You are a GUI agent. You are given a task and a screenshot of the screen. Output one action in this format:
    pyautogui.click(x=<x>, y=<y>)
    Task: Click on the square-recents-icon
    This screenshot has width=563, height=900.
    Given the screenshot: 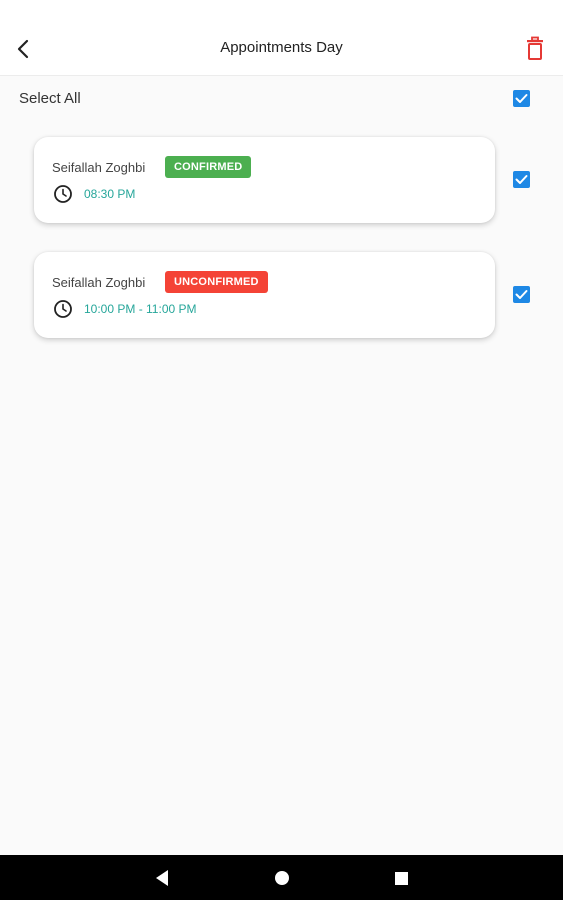 What is the action you would take?
    pyautogui.click(x=401, y=878)
    